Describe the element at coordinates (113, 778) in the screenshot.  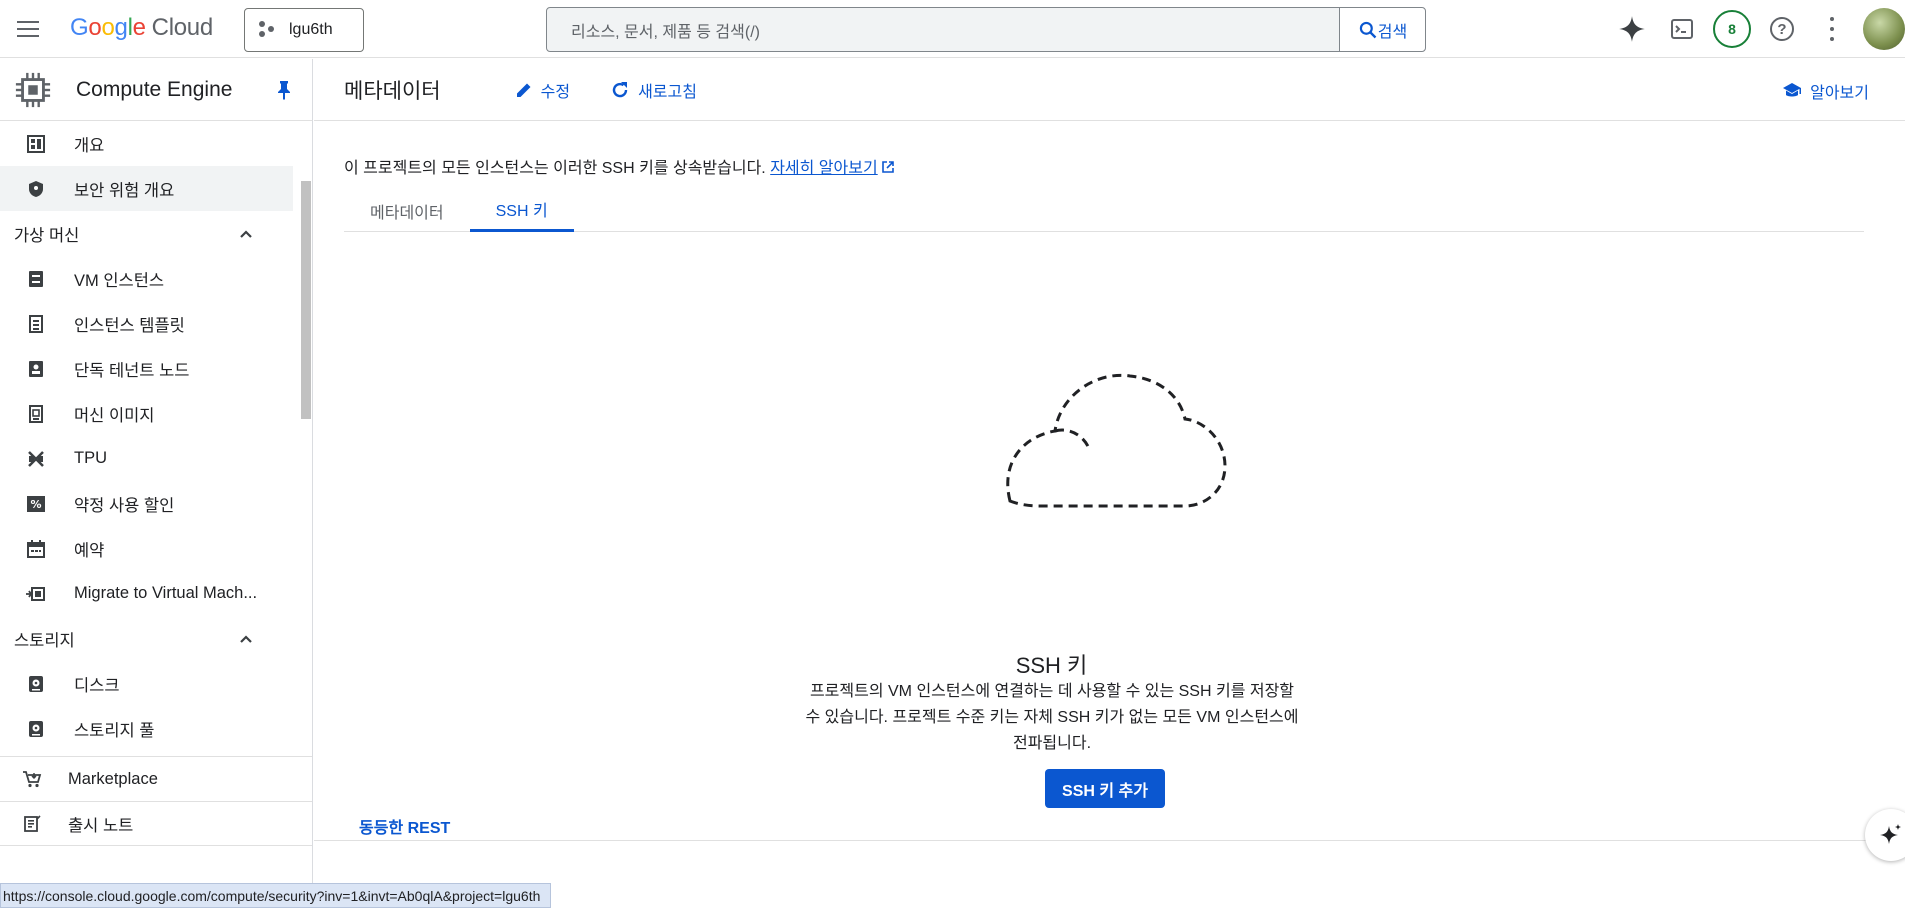
I see `sidebar-item-label: Marketplace` at that location.